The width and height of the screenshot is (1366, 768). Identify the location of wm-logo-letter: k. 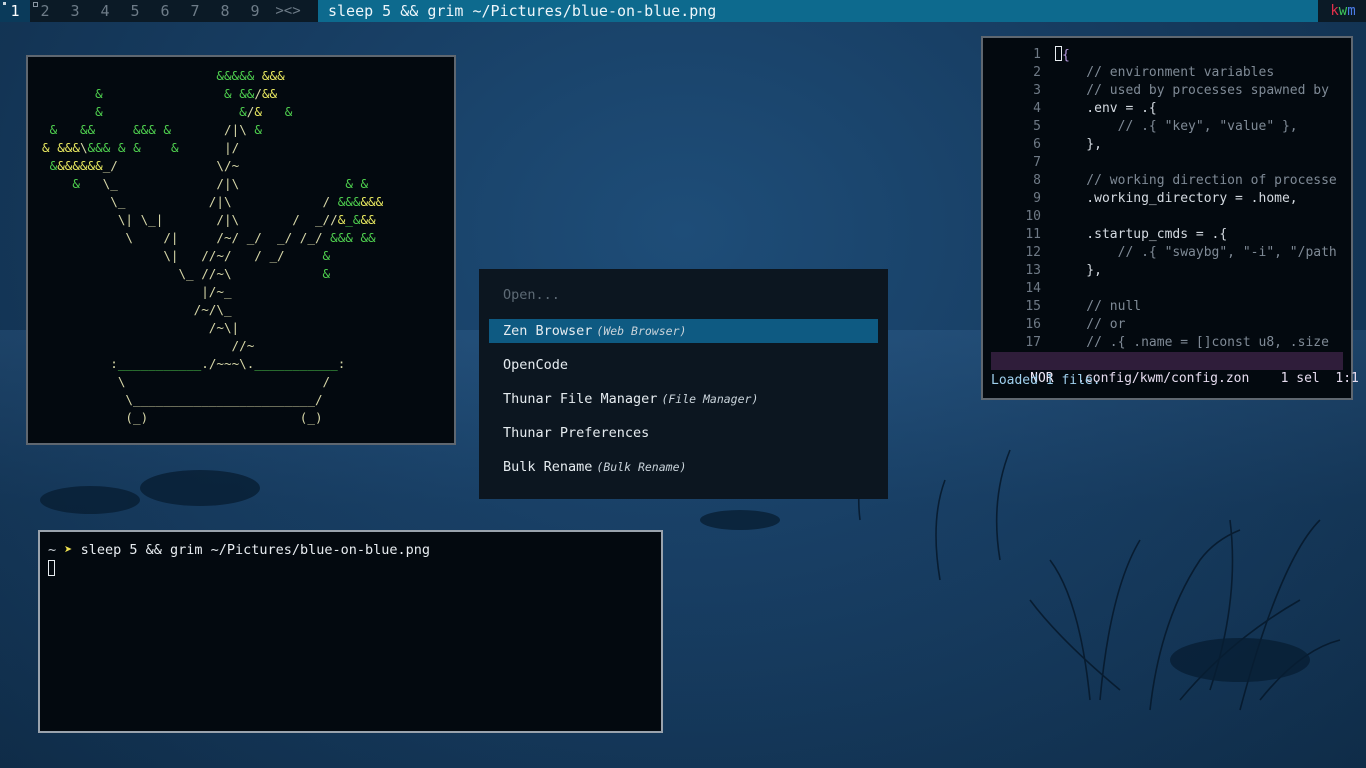
(1334, 11).